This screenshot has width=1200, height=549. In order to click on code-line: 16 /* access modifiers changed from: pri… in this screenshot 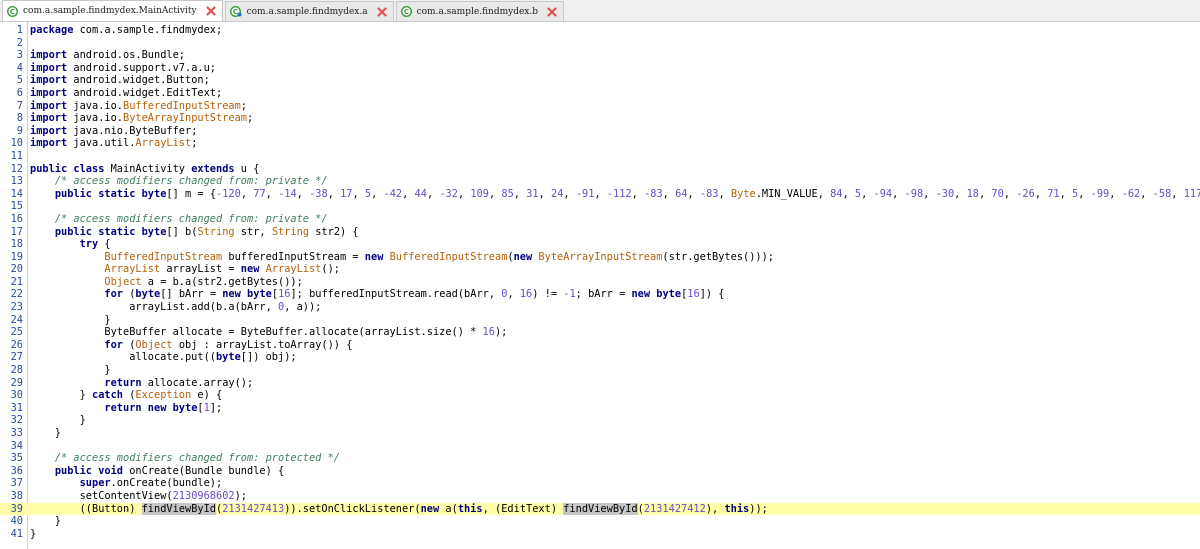, I will do `click(600, 219)`.